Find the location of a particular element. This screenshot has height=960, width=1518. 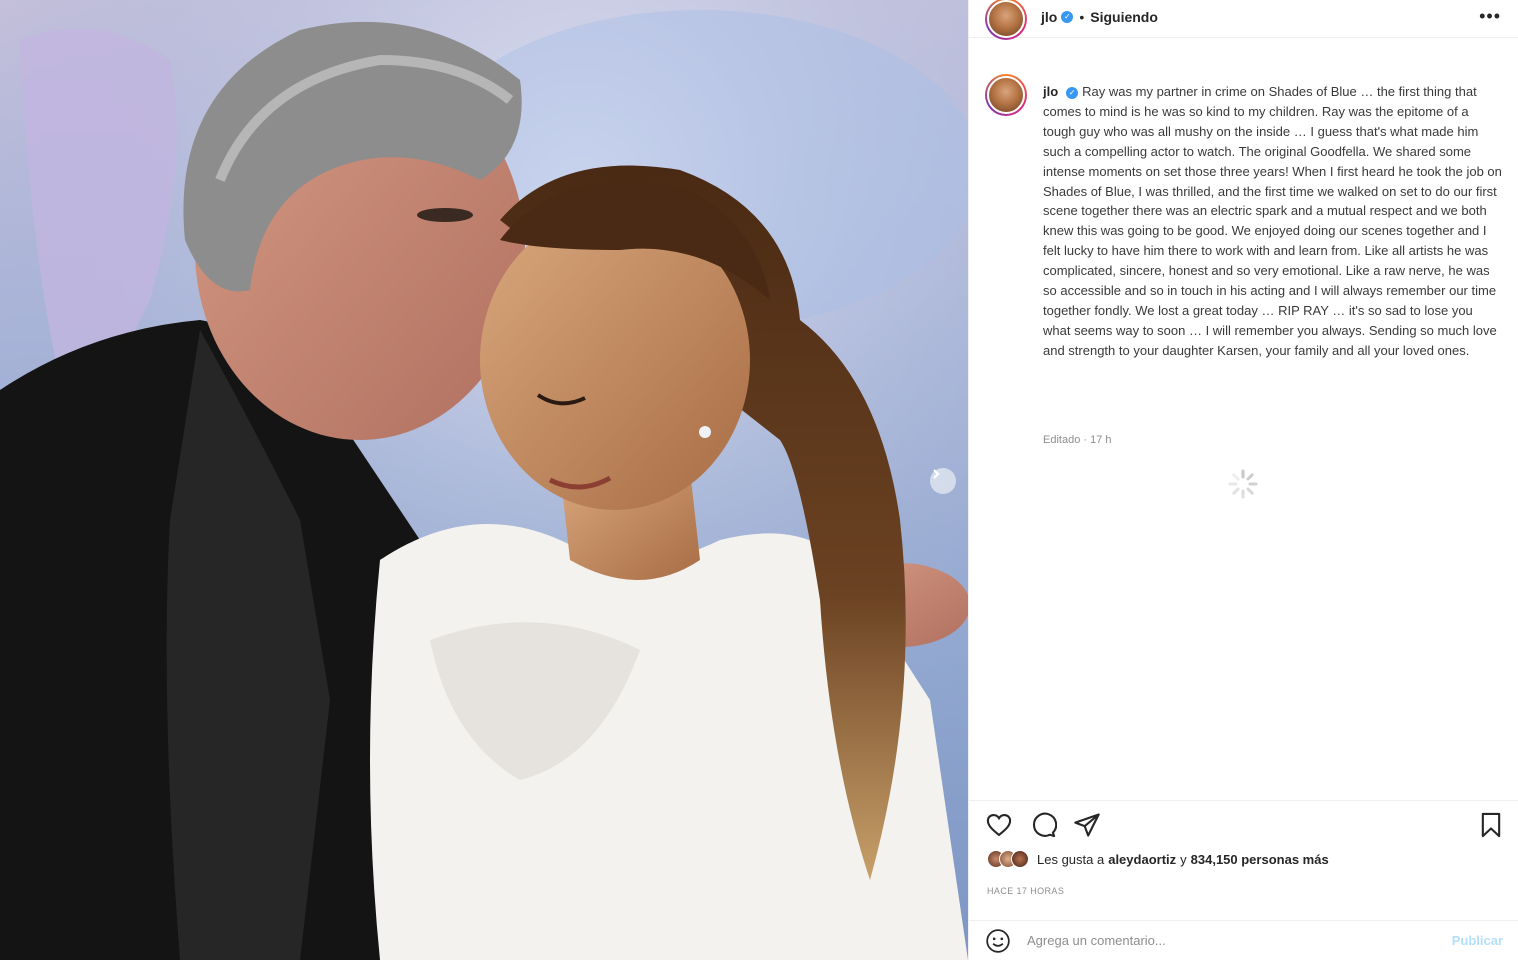

liker-avatars is located at coordinates (1008, 859).